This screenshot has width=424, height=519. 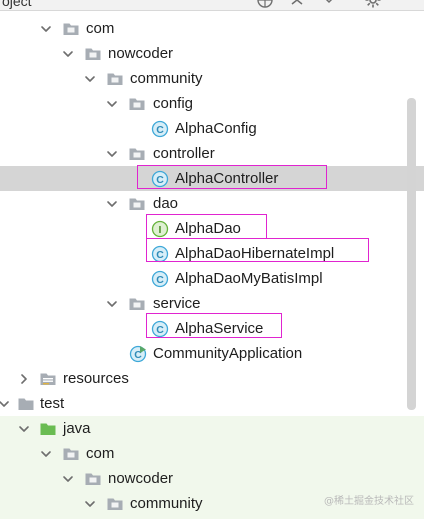 What do you see at coordinates (48, 379) in the screenshot?
I see `resources-folder-icon` at bounding box center [48, 379].